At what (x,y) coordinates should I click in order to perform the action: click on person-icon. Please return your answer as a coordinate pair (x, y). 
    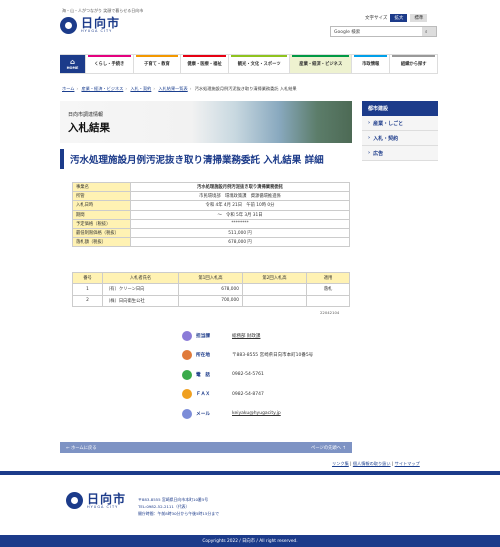
    Looking at the image, I should click on (187, 335).